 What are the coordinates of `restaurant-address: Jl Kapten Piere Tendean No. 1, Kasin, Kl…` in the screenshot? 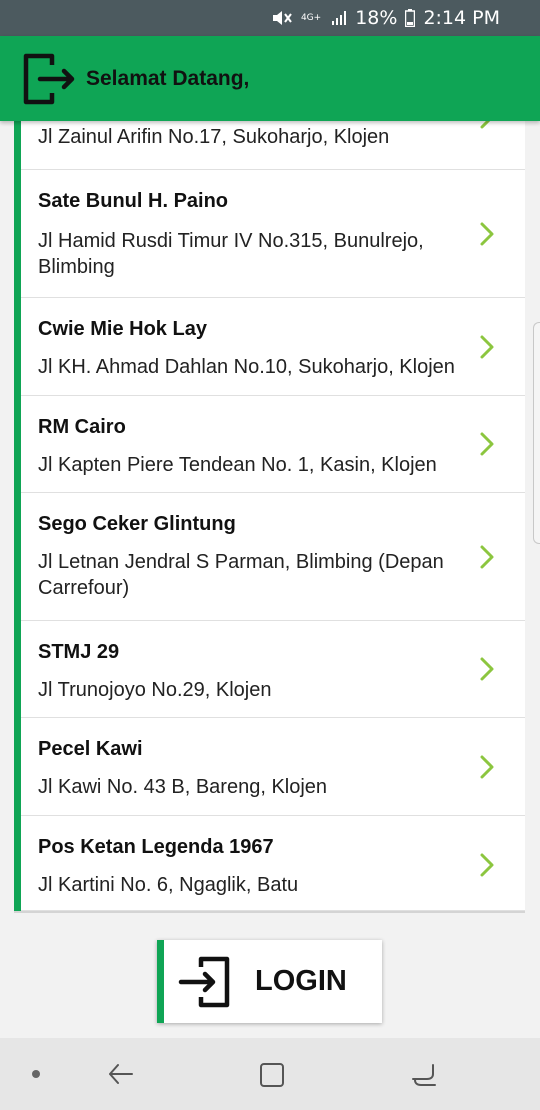 It's located at (237, 465).